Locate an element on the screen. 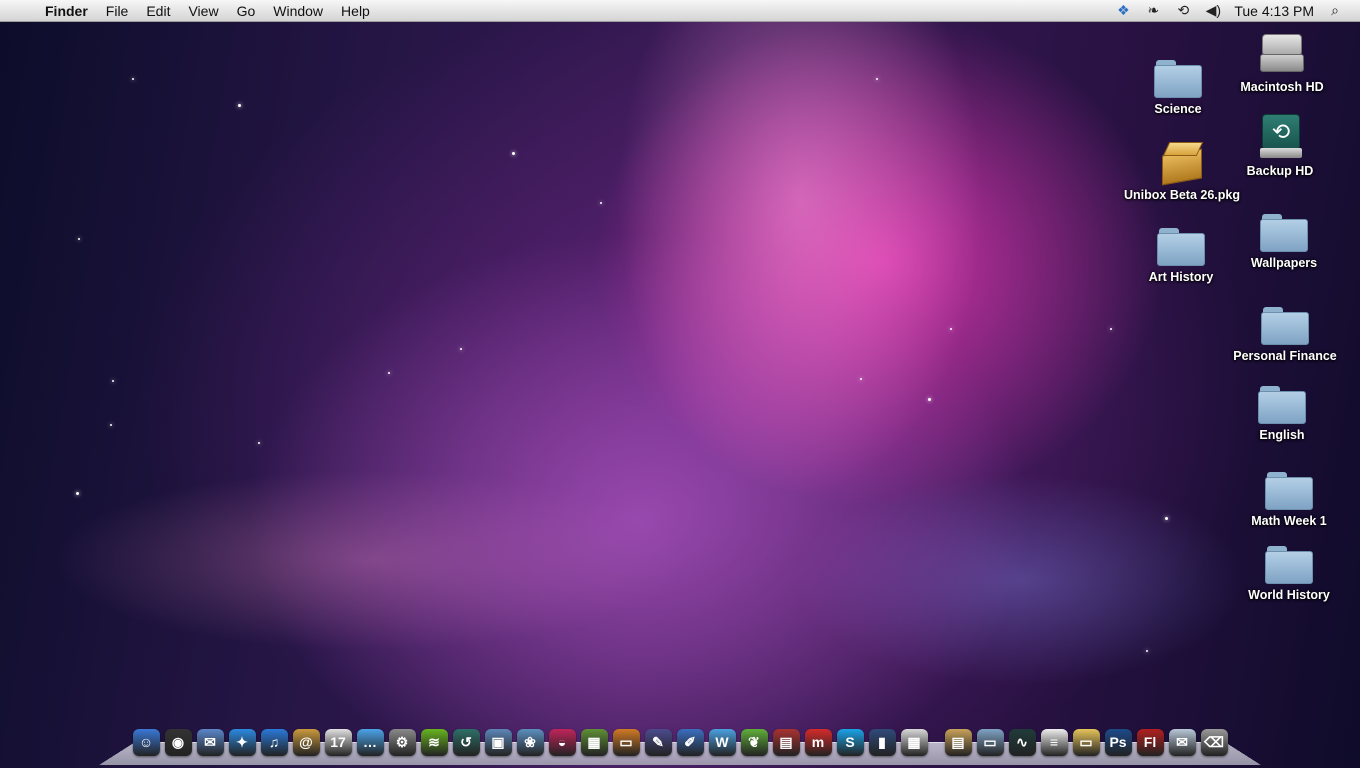 The height and width of the screenshot is (768, 1360). wunderlist-glyph: W is located at coordinates (722, 742).